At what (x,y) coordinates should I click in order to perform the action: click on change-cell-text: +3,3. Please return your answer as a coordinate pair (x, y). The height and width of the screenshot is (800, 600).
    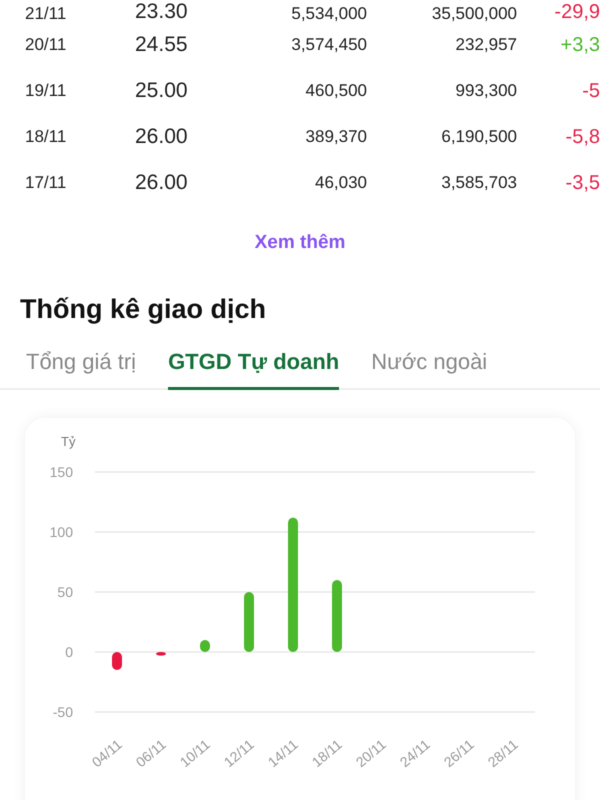
    Looking at the image, I should click on (580, 45).